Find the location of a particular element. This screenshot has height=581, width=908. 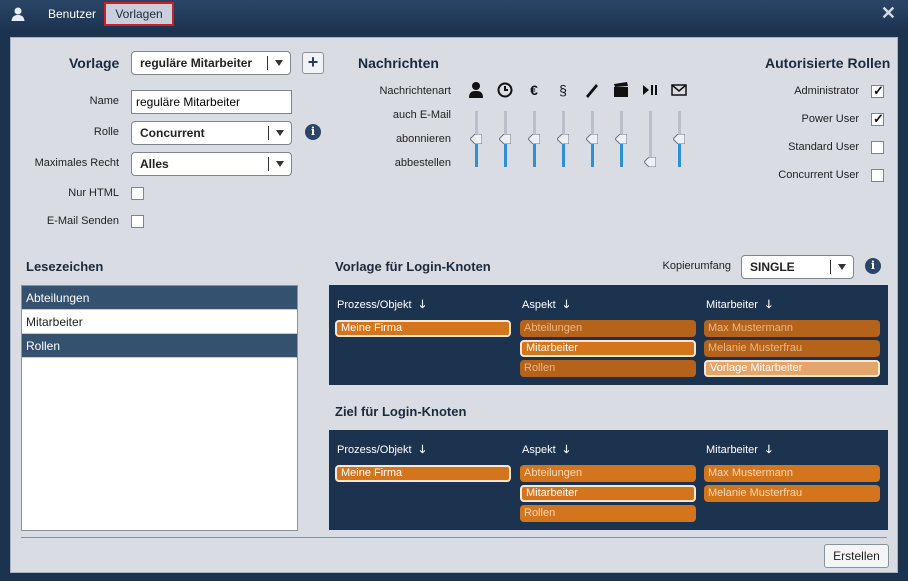

slider-euro is located at coordinates (534, 139).